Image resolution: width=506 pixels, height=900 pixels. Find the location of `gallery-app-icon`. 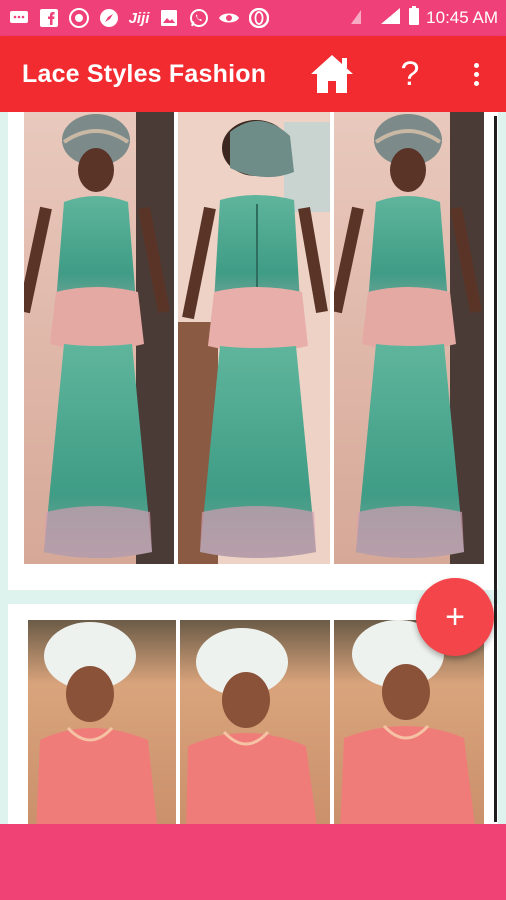

gallery-app-icon is located at coordinates (79, 18).